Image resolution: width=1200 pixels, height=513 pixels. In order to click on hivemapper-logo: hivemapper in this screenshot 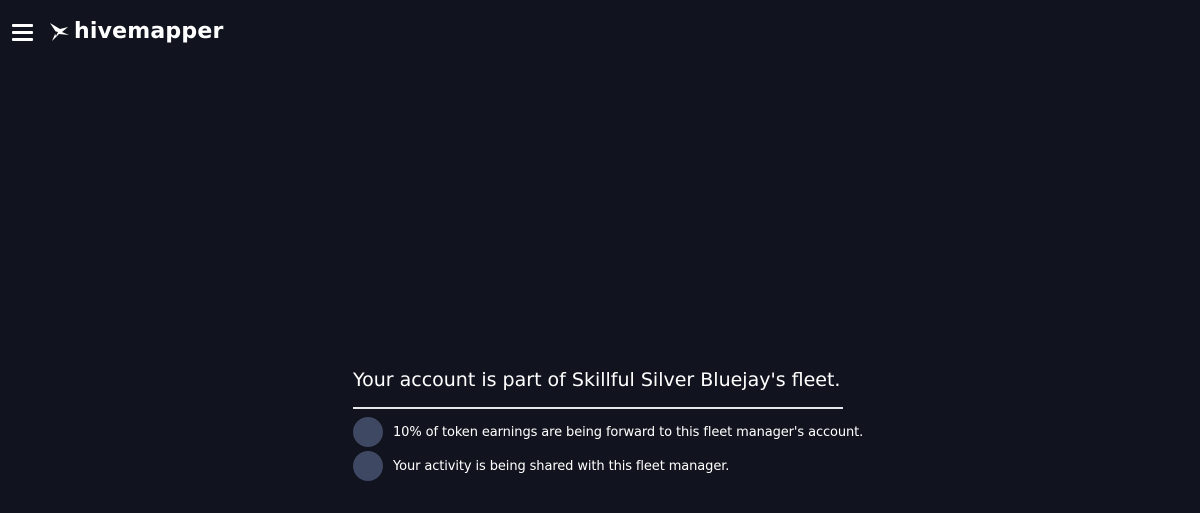, I will do `click(136, 32)`.